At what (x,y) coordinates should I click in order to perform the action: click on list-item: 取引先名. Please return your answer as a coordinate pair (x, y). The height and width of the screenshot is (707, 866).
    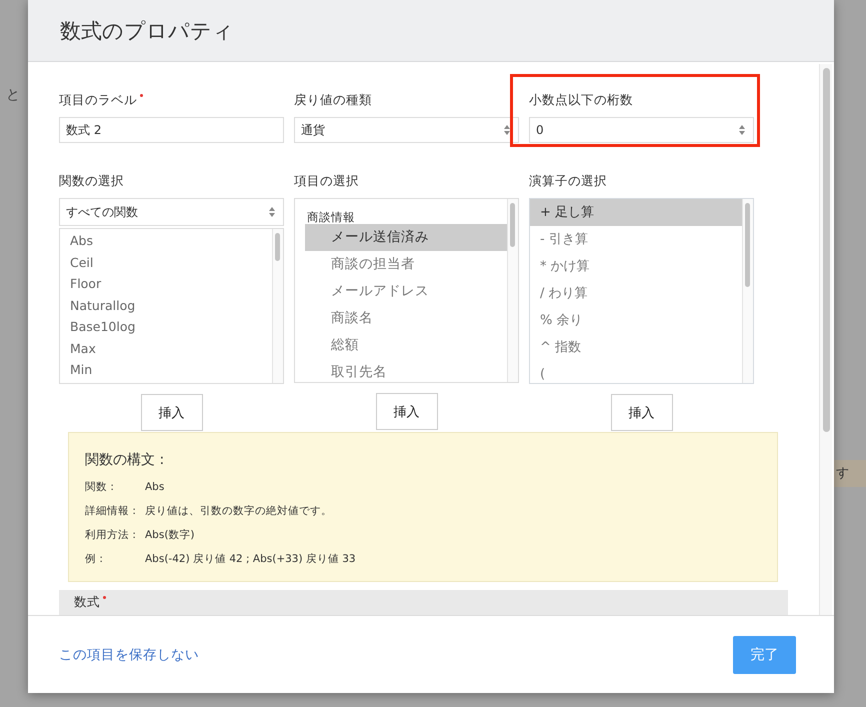
    Looking at the image, I should click on (406, 370).